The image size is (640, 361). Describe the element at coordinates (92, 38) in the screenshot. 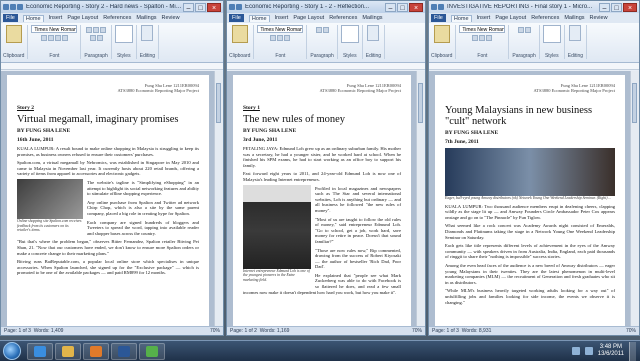

I see `align-center-icon` at that location.